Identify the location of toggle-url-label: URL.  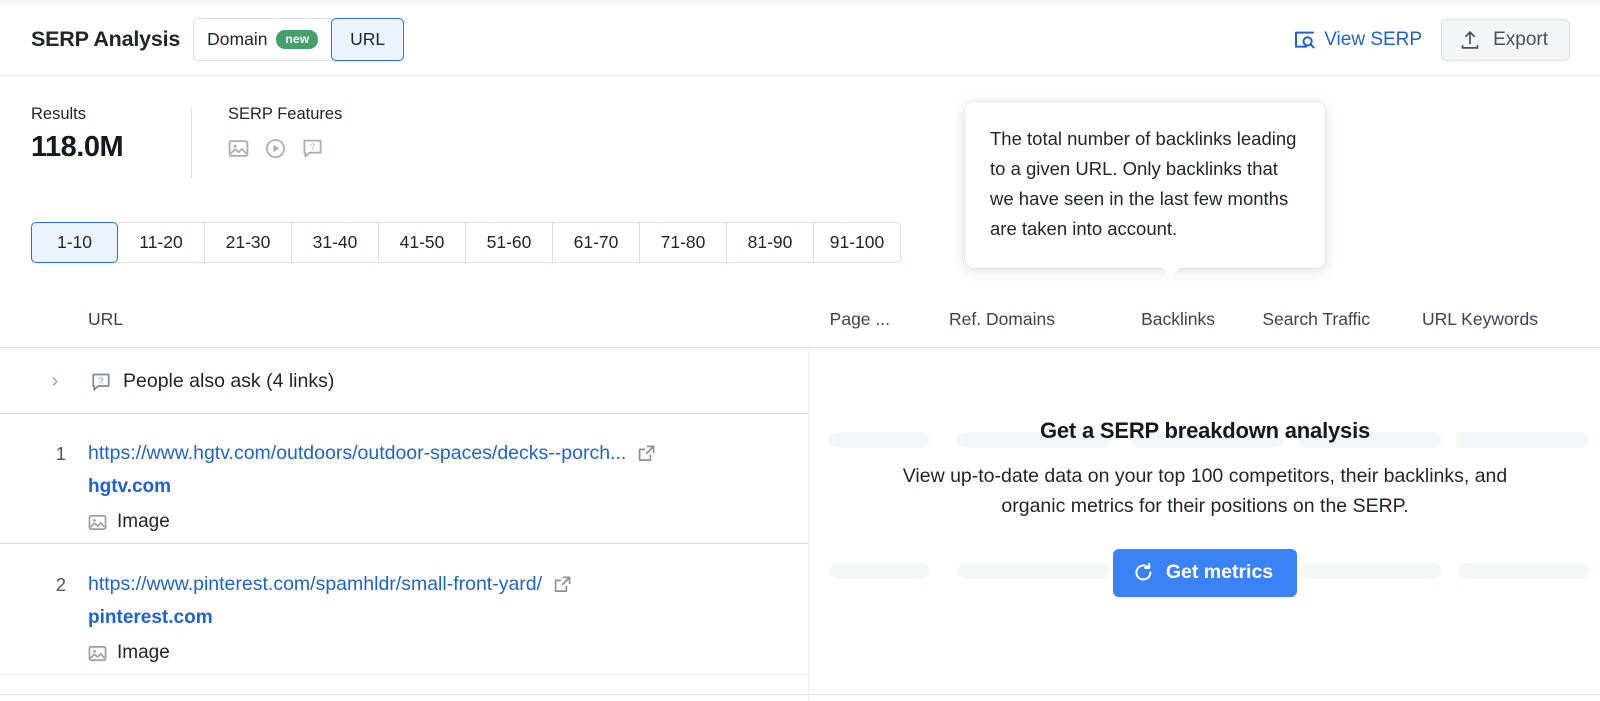
(368, 39).